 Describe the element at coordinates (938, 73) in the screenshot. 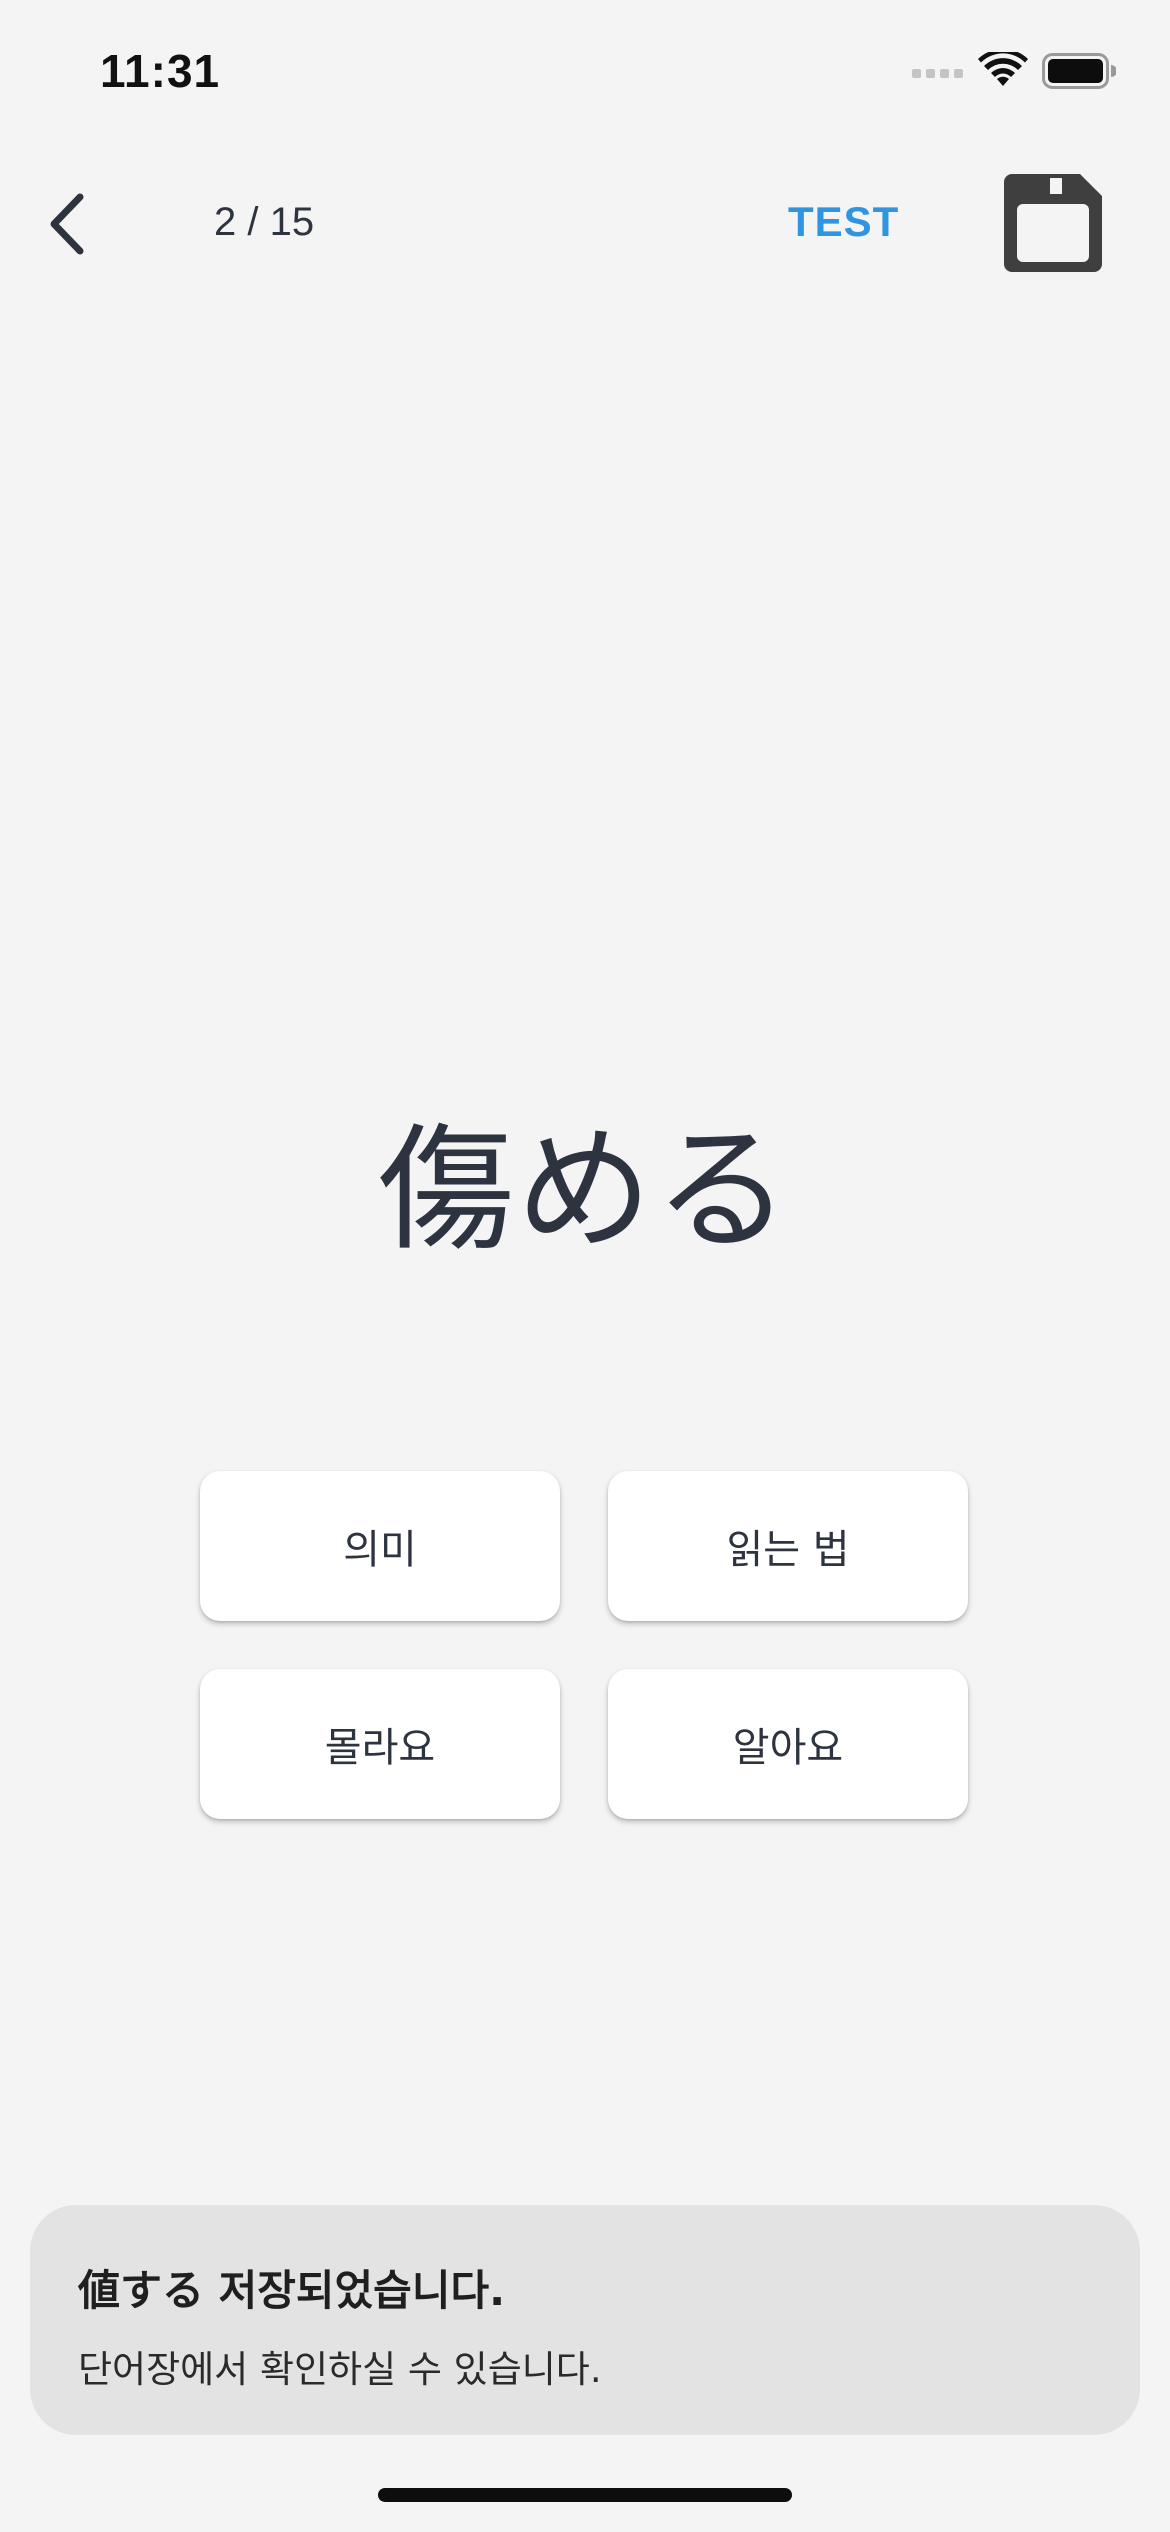

I see `cellular-signal-icon` at that location.